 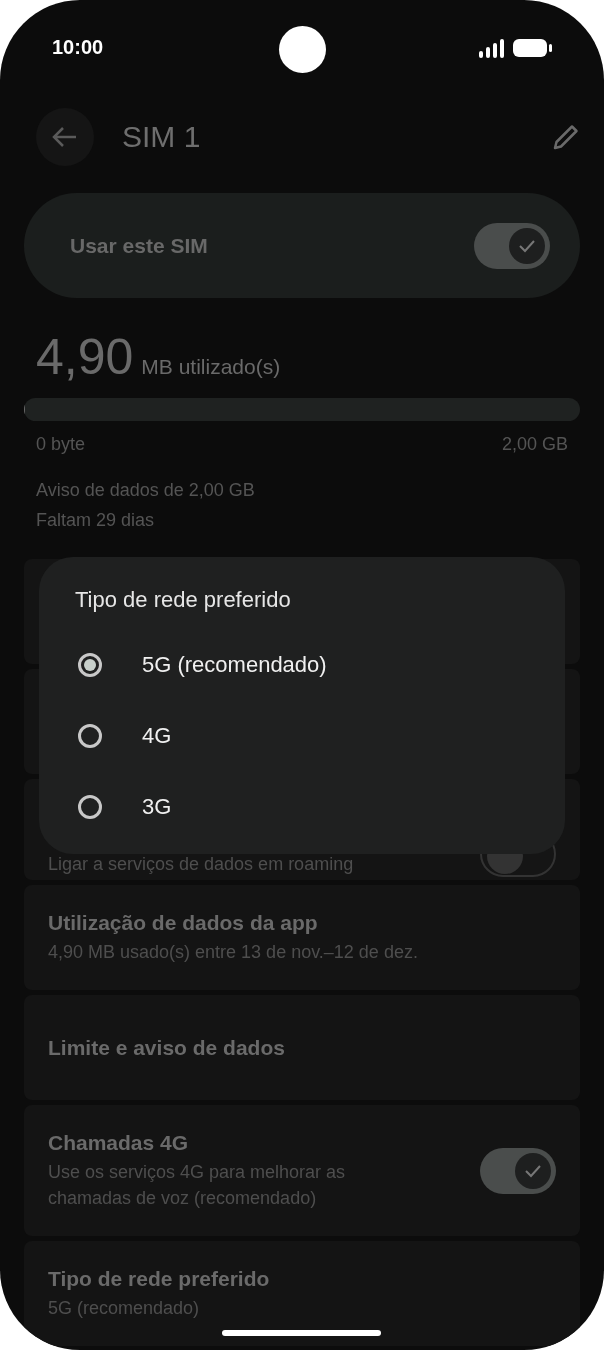 I want to click on settings-item-title: Chamadas 4G, so click(x=119, y=1142).